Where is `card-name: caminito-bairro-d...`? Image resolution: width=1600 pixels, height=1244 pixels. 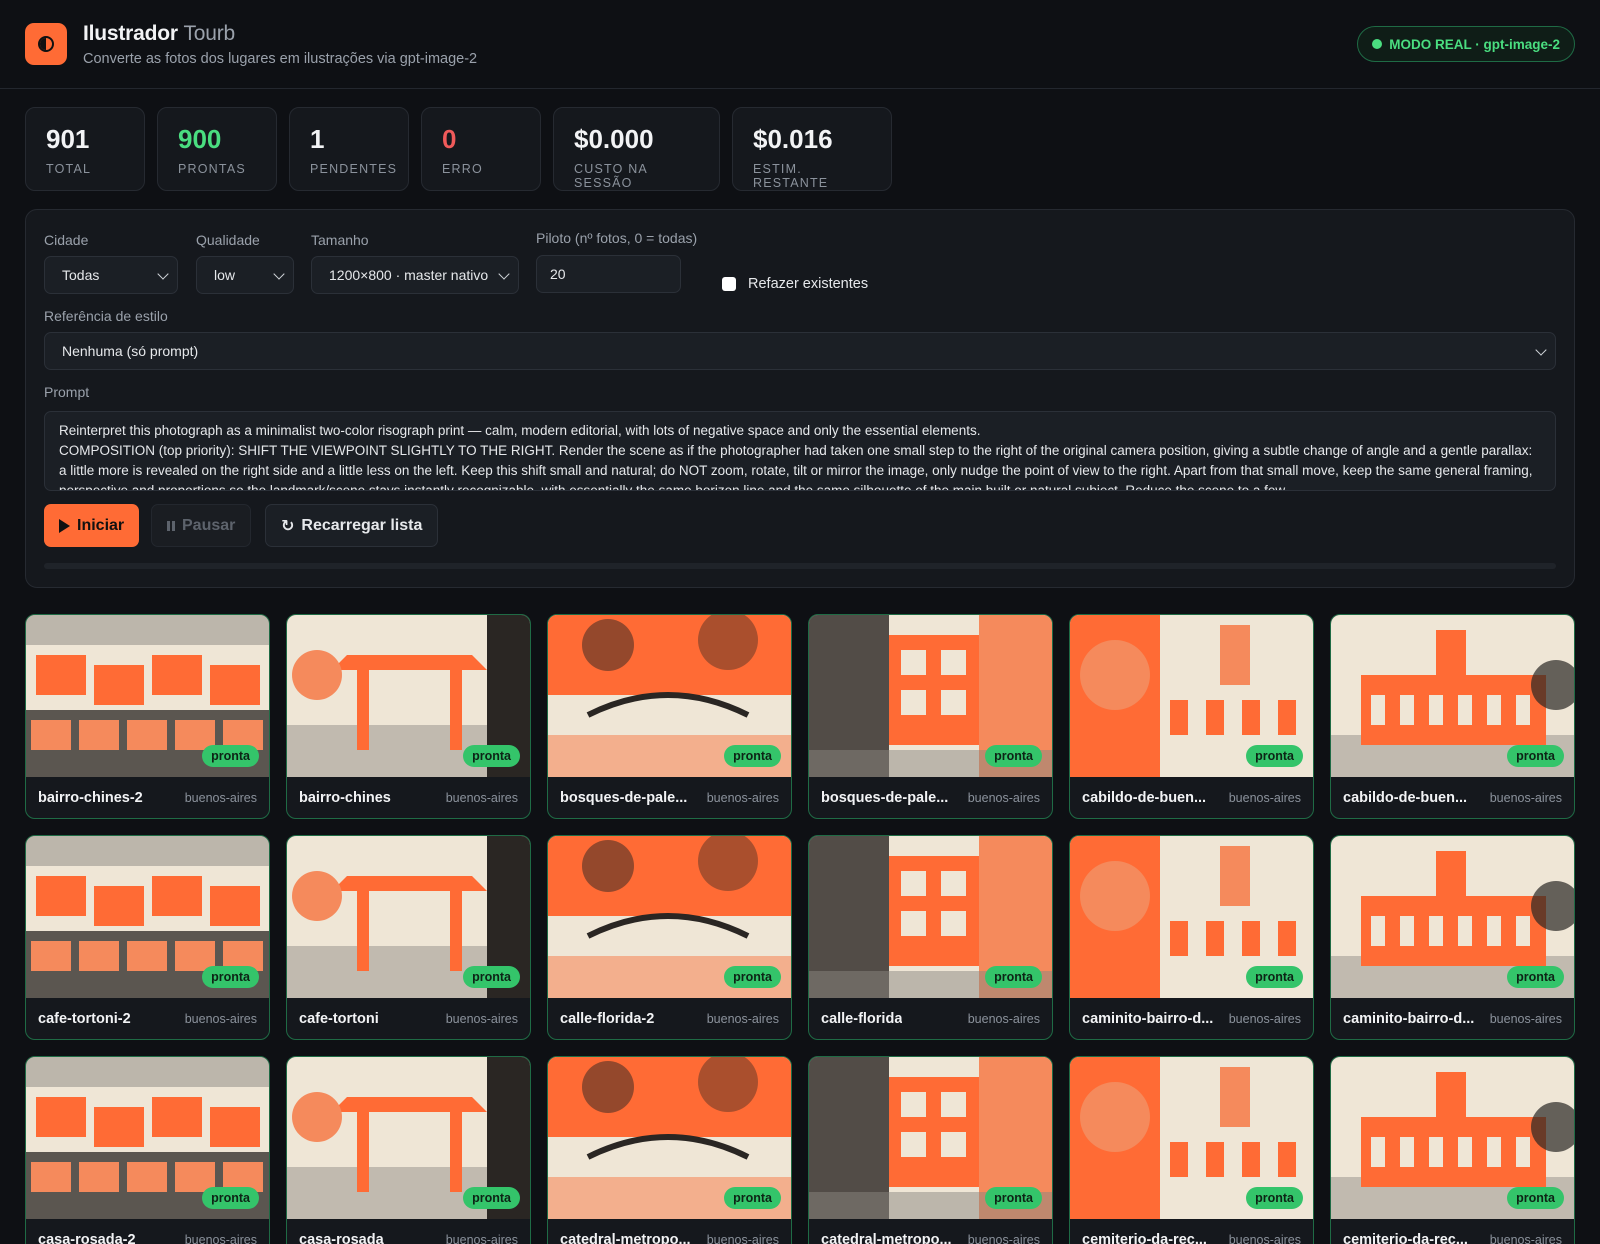 card-name: caminito-bairro-d... is located at coordinates (1148, 1018).